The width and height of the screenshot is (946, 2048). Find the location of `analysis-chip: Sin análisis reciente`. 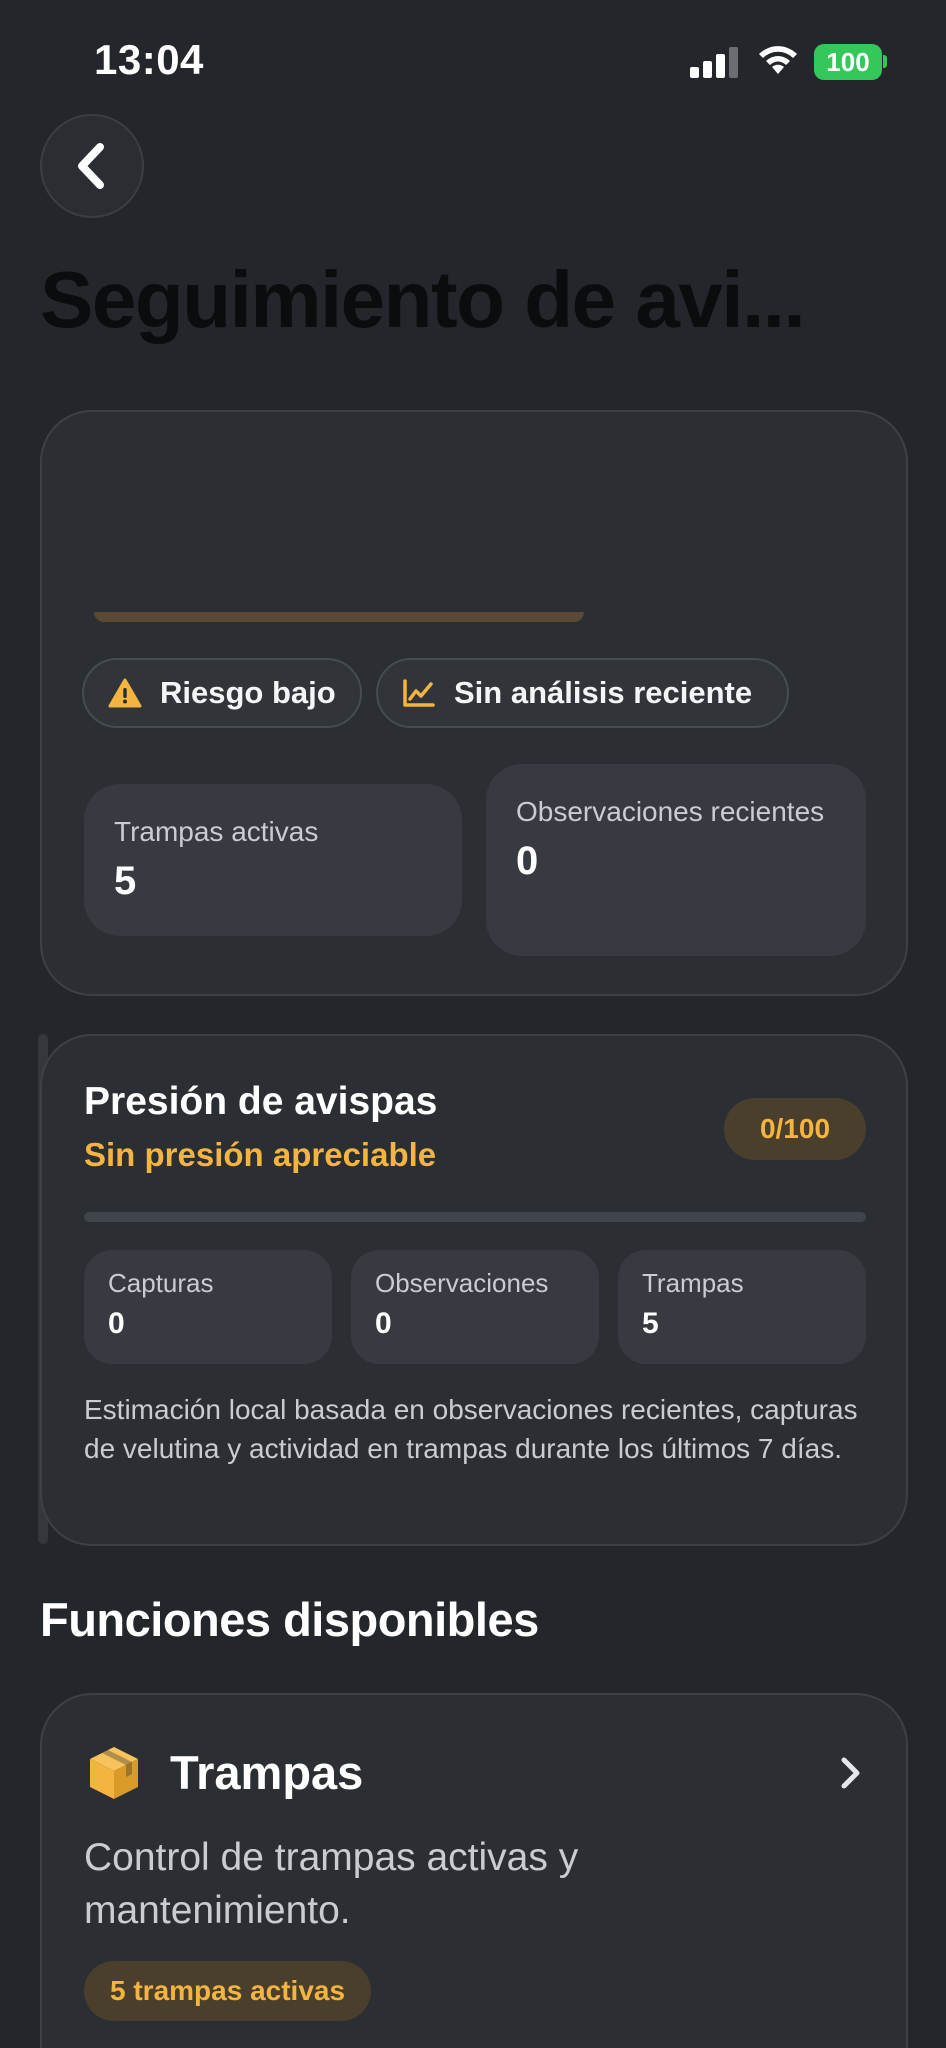

analysis-chip: Sin análisis reciente is located at coordinates (582, 693).